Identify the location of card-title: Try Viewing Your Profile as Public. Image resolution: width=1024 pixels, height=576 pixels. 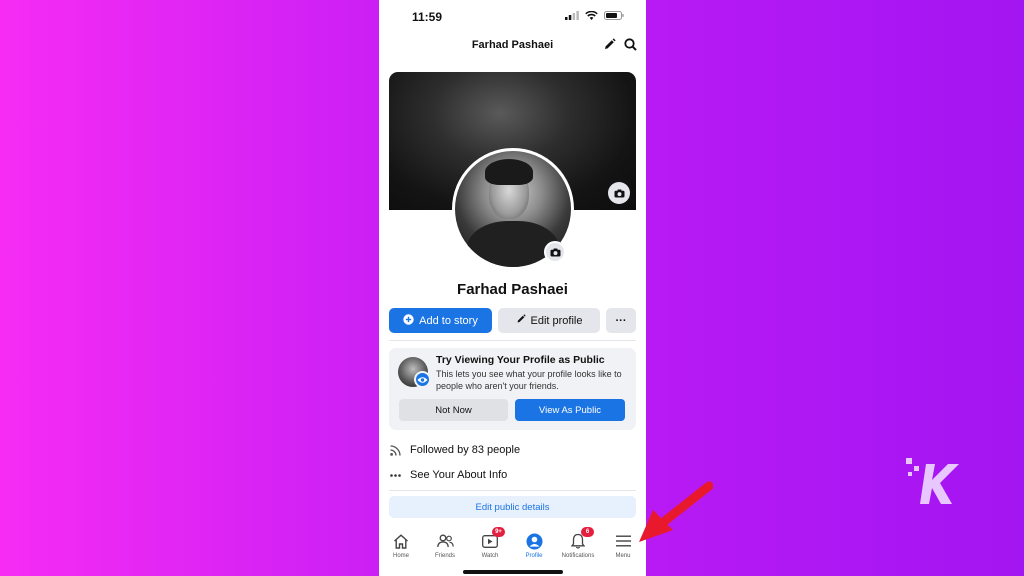
(520, 360).